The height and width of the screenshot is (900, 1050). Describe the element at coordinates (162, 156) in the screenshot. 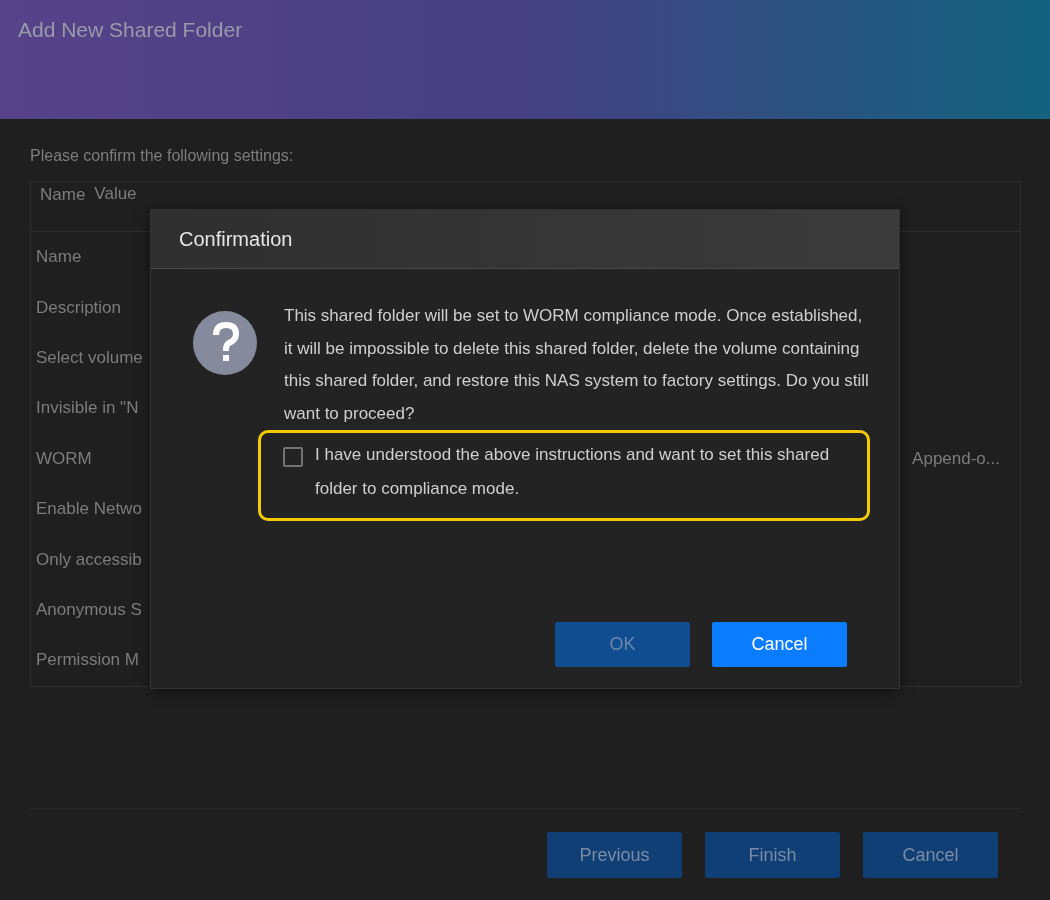

I see `intro-text: Please confirm the following settings:` at that location.